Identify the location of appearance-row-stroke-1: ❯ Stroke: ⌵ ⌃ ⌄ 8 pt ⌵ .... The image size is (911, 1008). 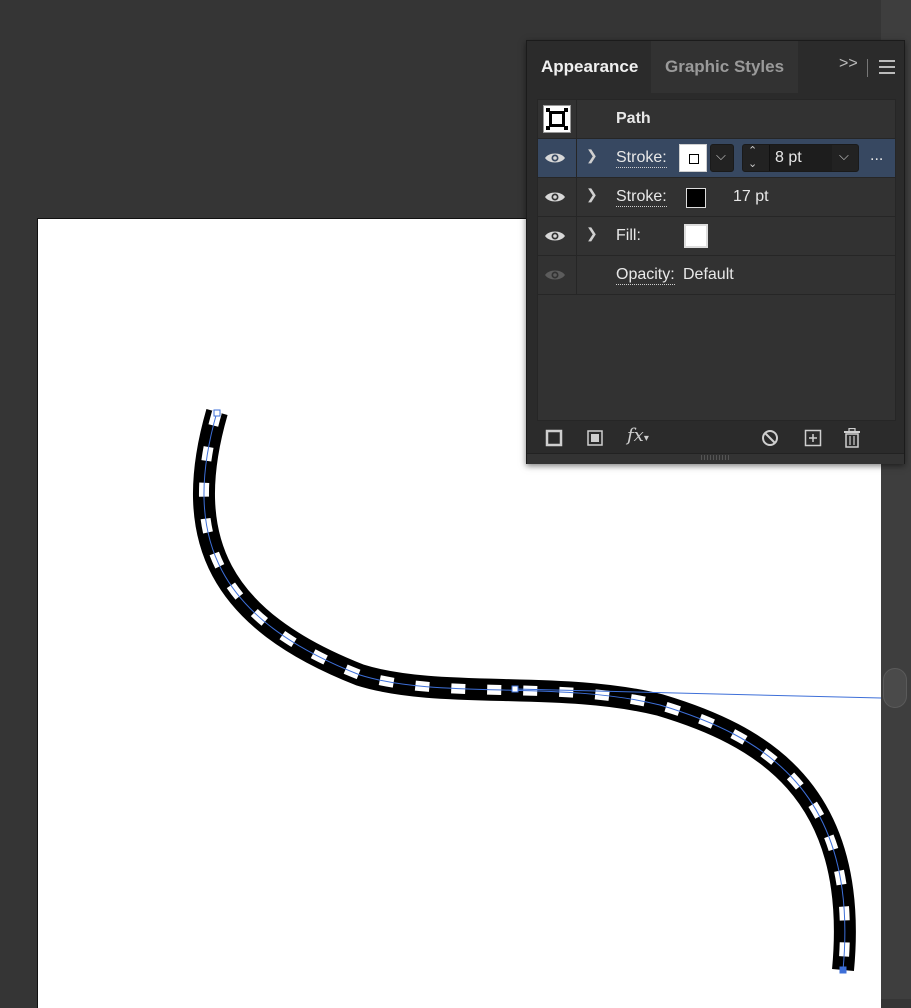
(716, 158).